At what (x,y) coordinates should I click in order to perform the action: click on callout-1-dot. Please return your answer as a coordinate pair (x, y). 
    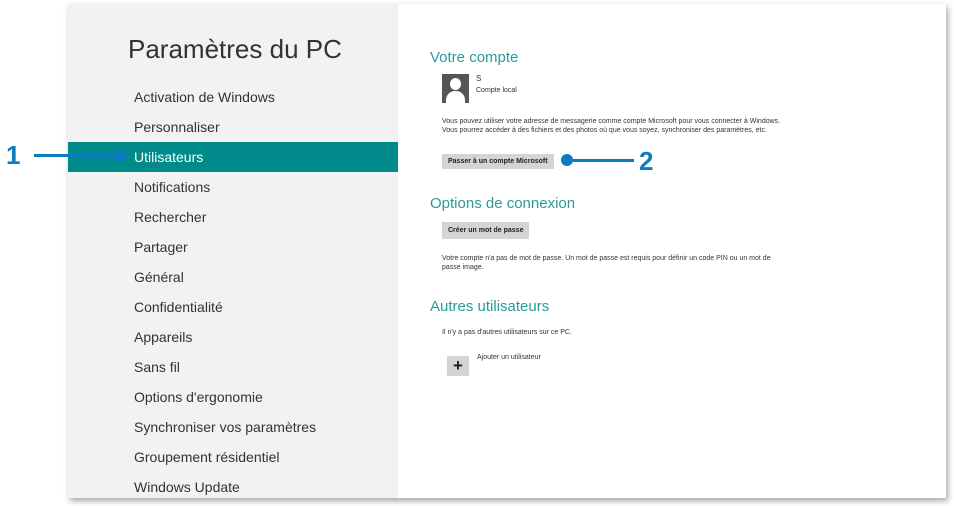
    Looking at the image, I should click on (120, 156).